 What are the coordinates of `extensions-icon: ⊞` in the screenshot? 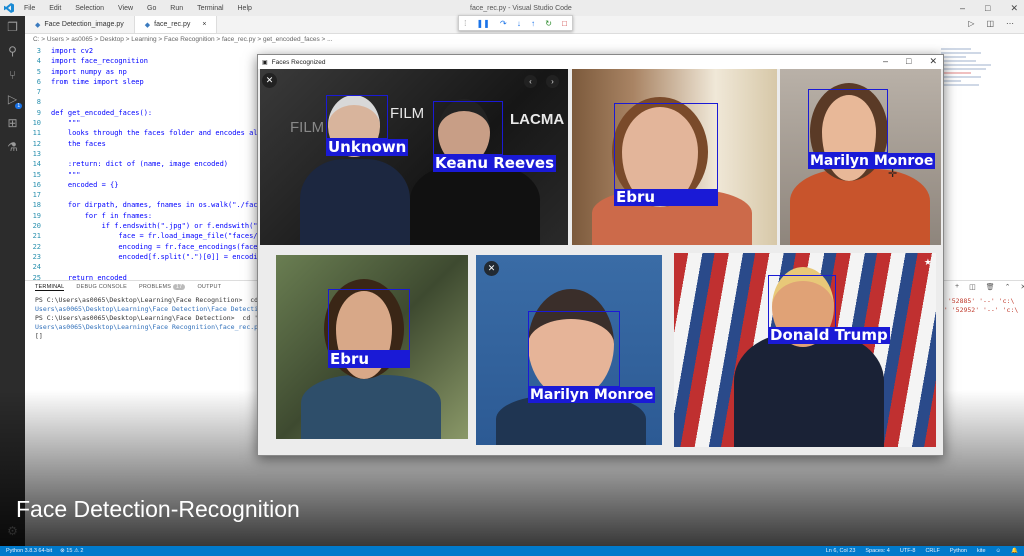 It's located at (12, 123).